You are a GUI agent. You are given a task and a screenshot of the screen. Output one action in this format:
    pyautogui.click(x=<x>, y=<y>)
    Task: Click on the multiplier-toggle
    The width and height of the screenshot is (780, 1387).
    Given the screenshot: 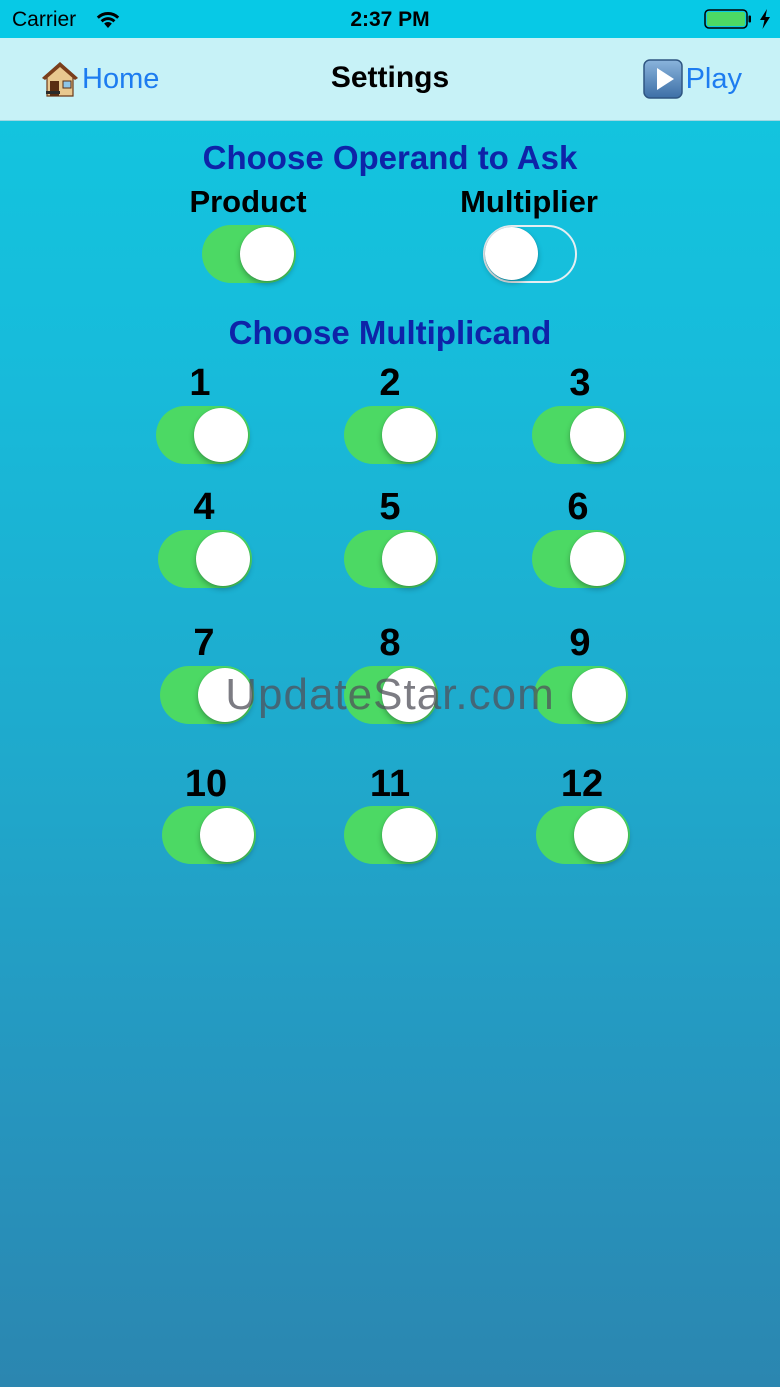 What is the action you would take?
    pyautogui.click(x=530, y=254)
    